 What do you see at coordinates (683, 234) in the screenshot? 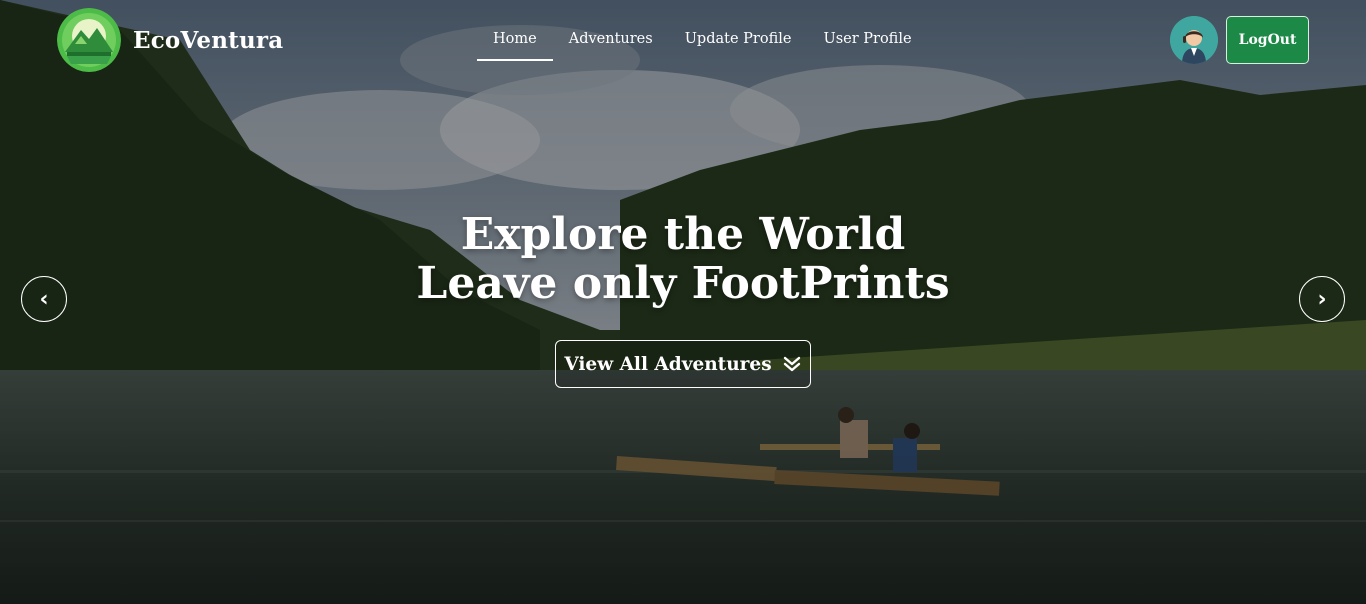
I see `headline-line-1: Explore the World` at bounding box center [683, 234].